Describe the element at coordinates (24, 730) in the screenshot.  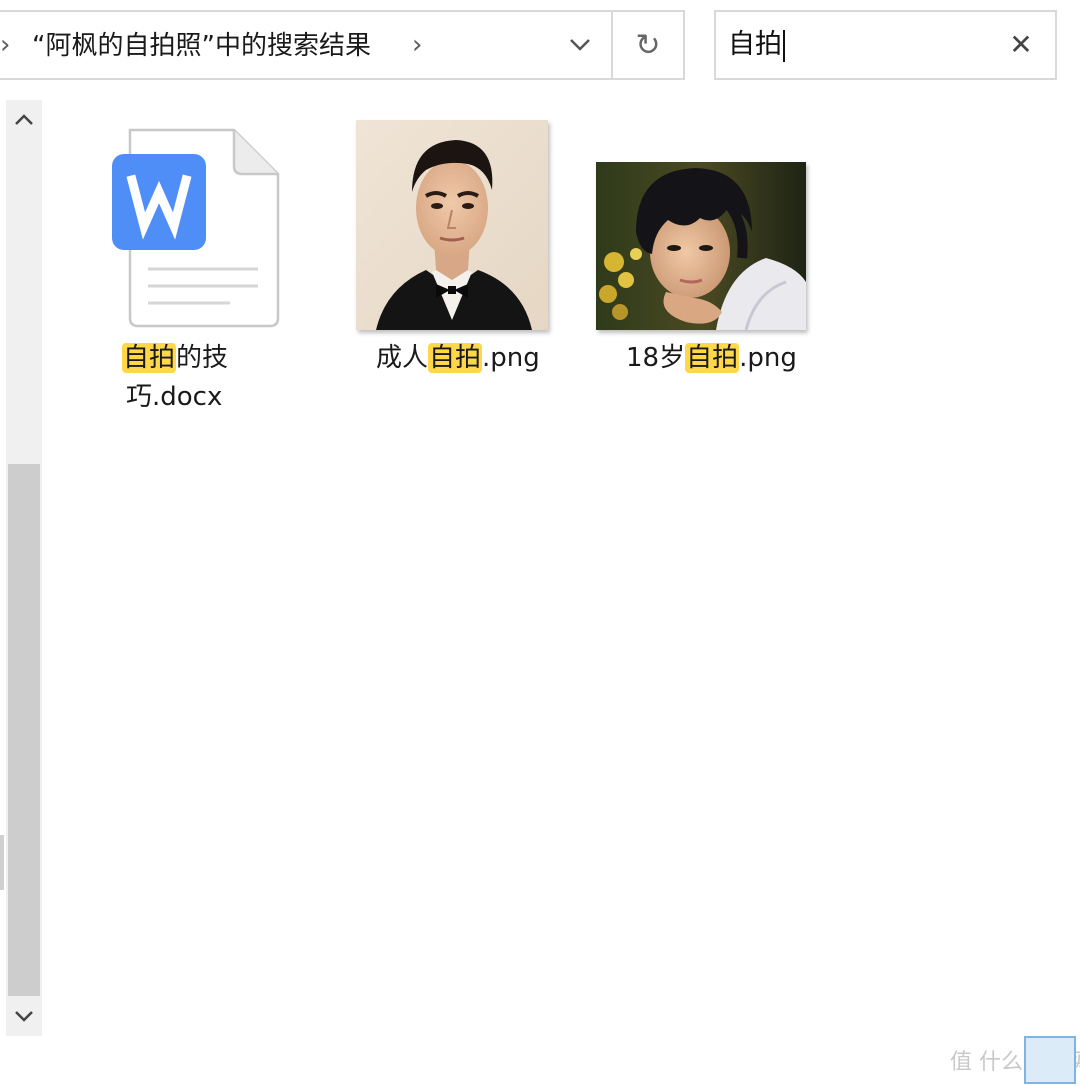
I see `scroll-thumb` at that location.